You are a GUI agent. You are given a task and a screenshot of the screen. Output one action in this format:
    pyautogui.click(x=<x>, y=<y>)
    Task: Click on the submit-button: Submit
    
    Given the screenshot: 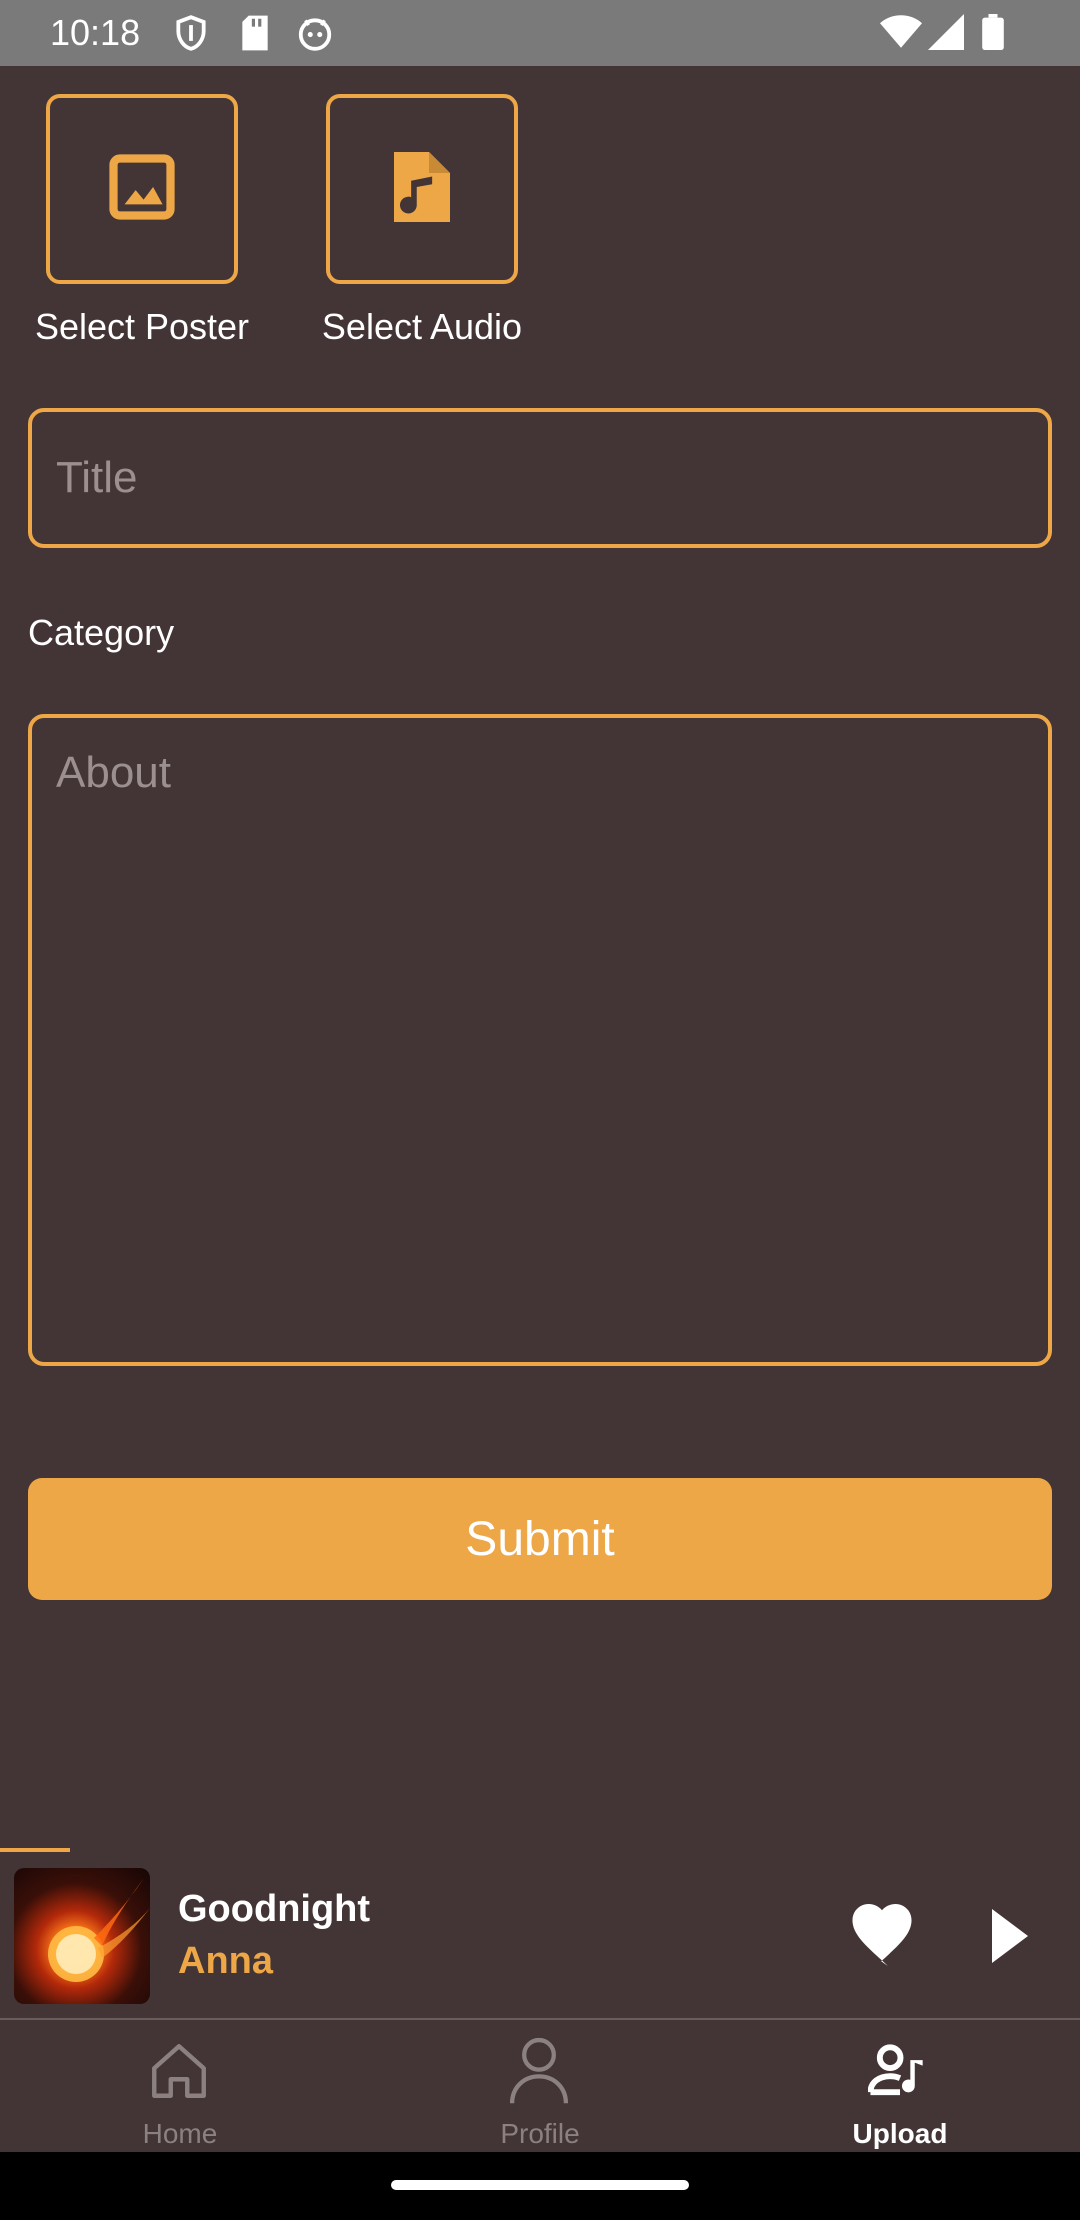 What is the action you would take?
    pyautogui.click(x=540, y=1539)
    